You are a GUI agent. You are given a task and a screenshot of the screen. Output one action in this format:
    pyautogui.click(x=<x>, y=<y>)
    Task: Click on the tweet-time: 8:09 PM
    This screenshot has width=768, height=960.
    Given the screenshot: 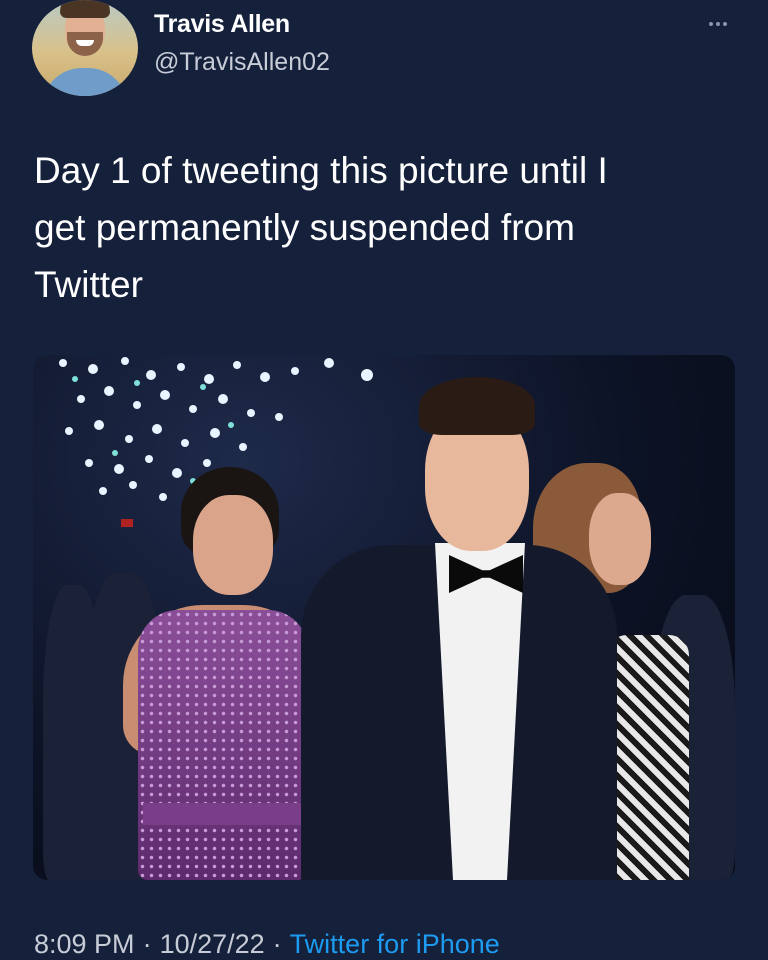 What is the action you would take?
    pyautogui.click(x=84, y=944)
    